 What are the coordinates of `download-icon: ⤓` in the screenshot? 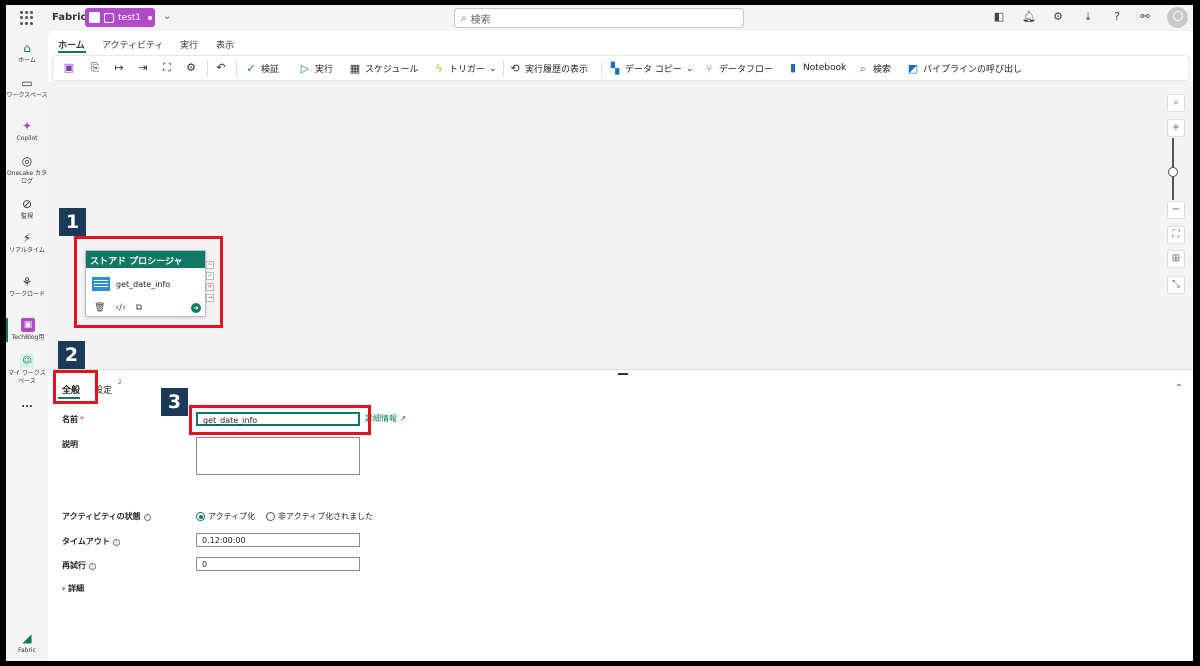 It's located at (1088, 17).